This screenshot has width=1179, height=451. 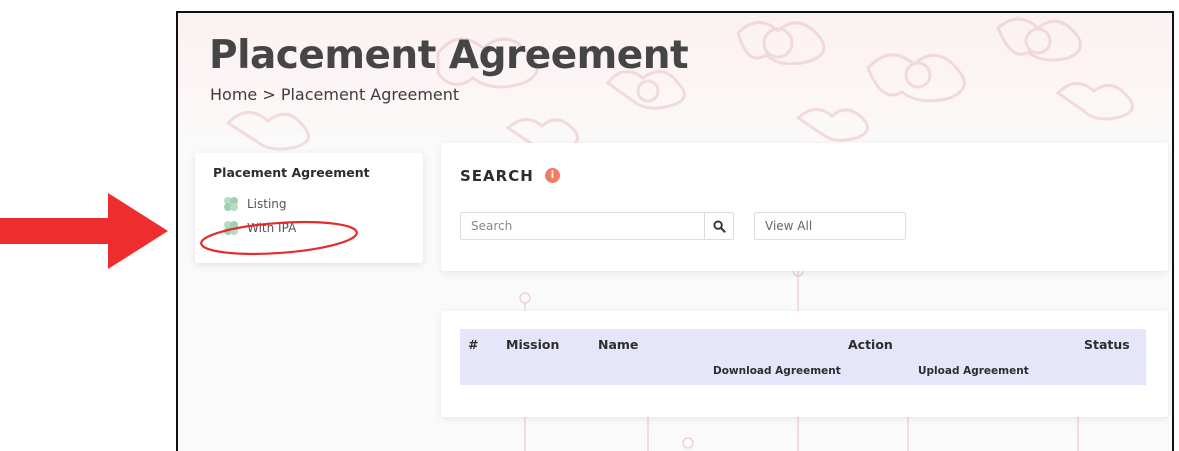 What do you see at coordinates (973, 371) in the screenshot?
I see `column-upload-agreement: Upload Agreement` at bounding box center [973, 371].